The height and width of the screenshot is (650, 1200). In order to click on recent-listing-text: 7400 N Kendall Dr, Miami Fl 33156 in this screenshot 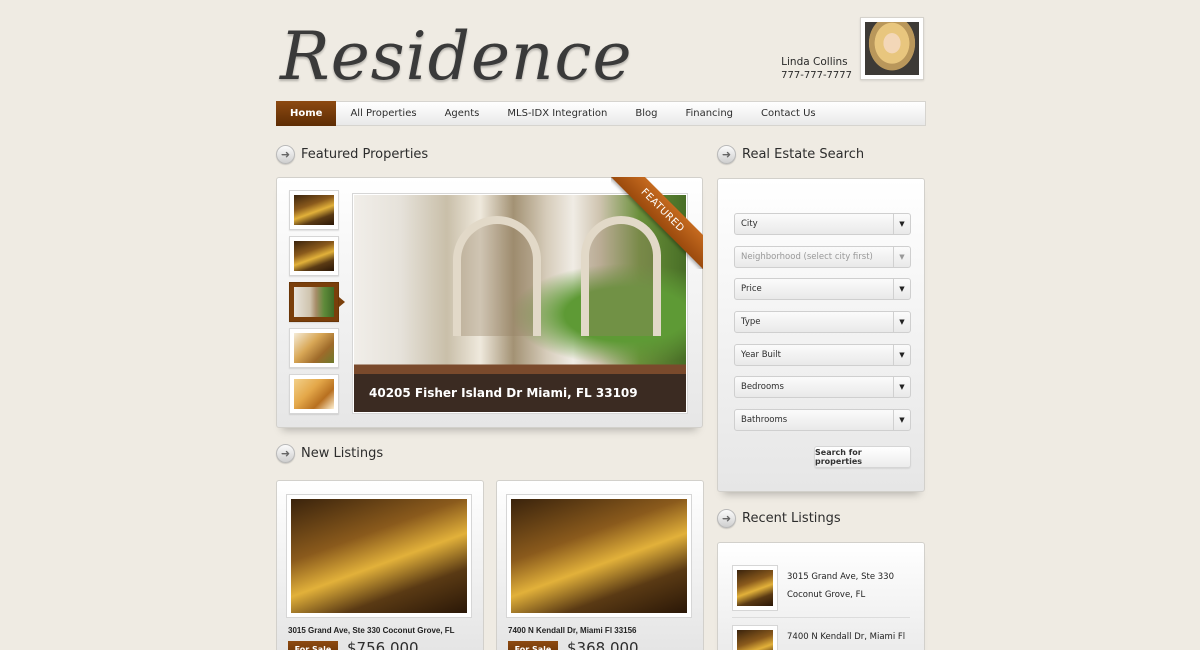, I will do `click(846, 639)`.